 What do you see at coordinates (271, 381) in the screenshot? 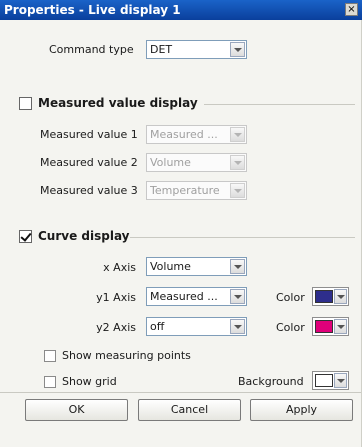
I see `background-label: Background` at bounding box center [271, 381].